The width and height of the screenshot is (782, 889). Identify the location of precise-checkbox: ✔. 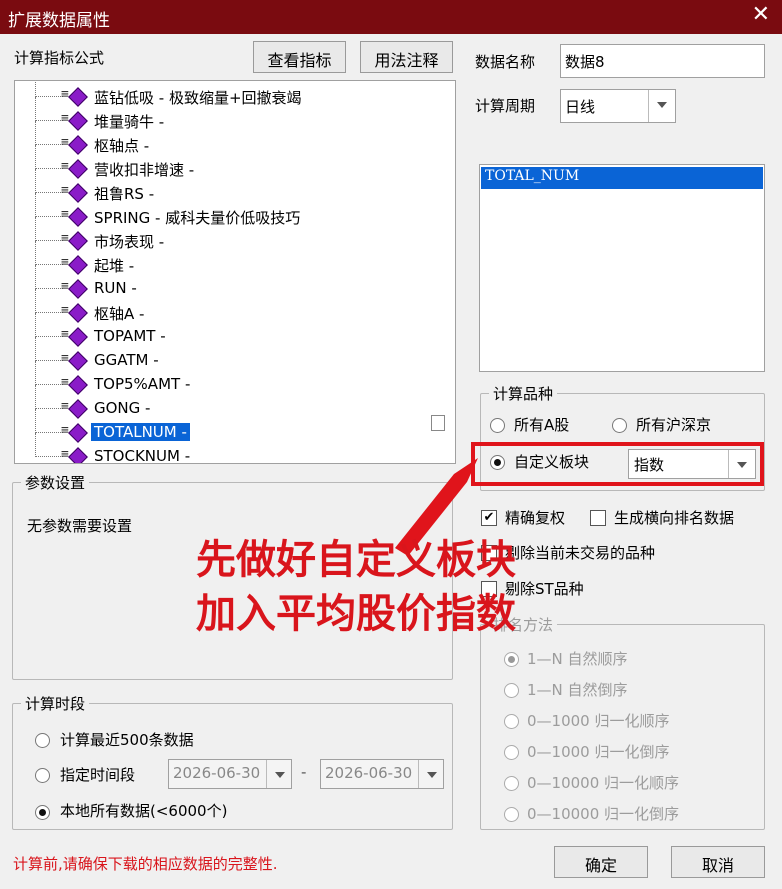
(489, 518).